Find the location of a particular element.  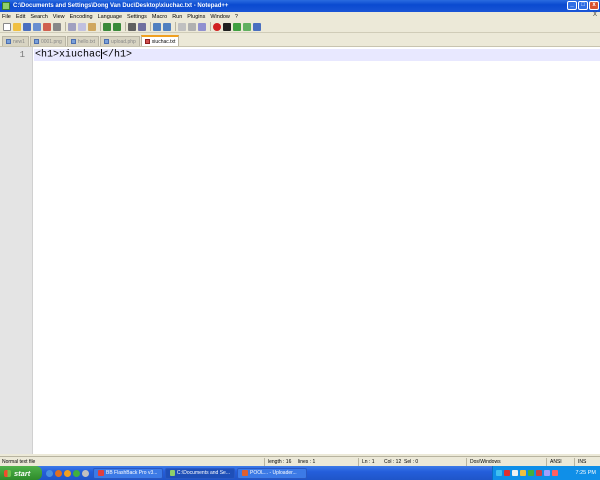

redo-icon is located at coordinates (117, 26).